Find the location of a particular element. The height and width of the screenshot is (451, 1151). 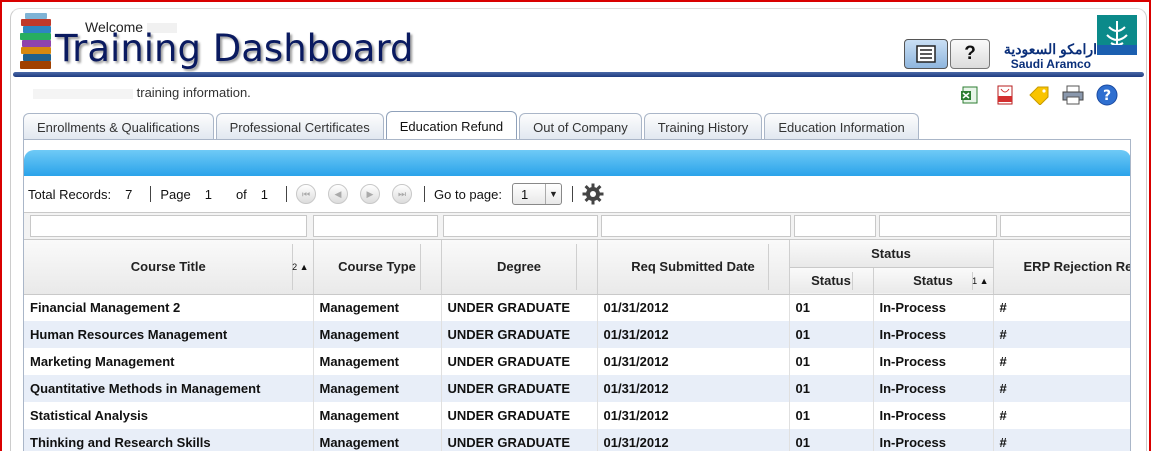

col-header-degree: Degree is located at coordinates (519, 267).